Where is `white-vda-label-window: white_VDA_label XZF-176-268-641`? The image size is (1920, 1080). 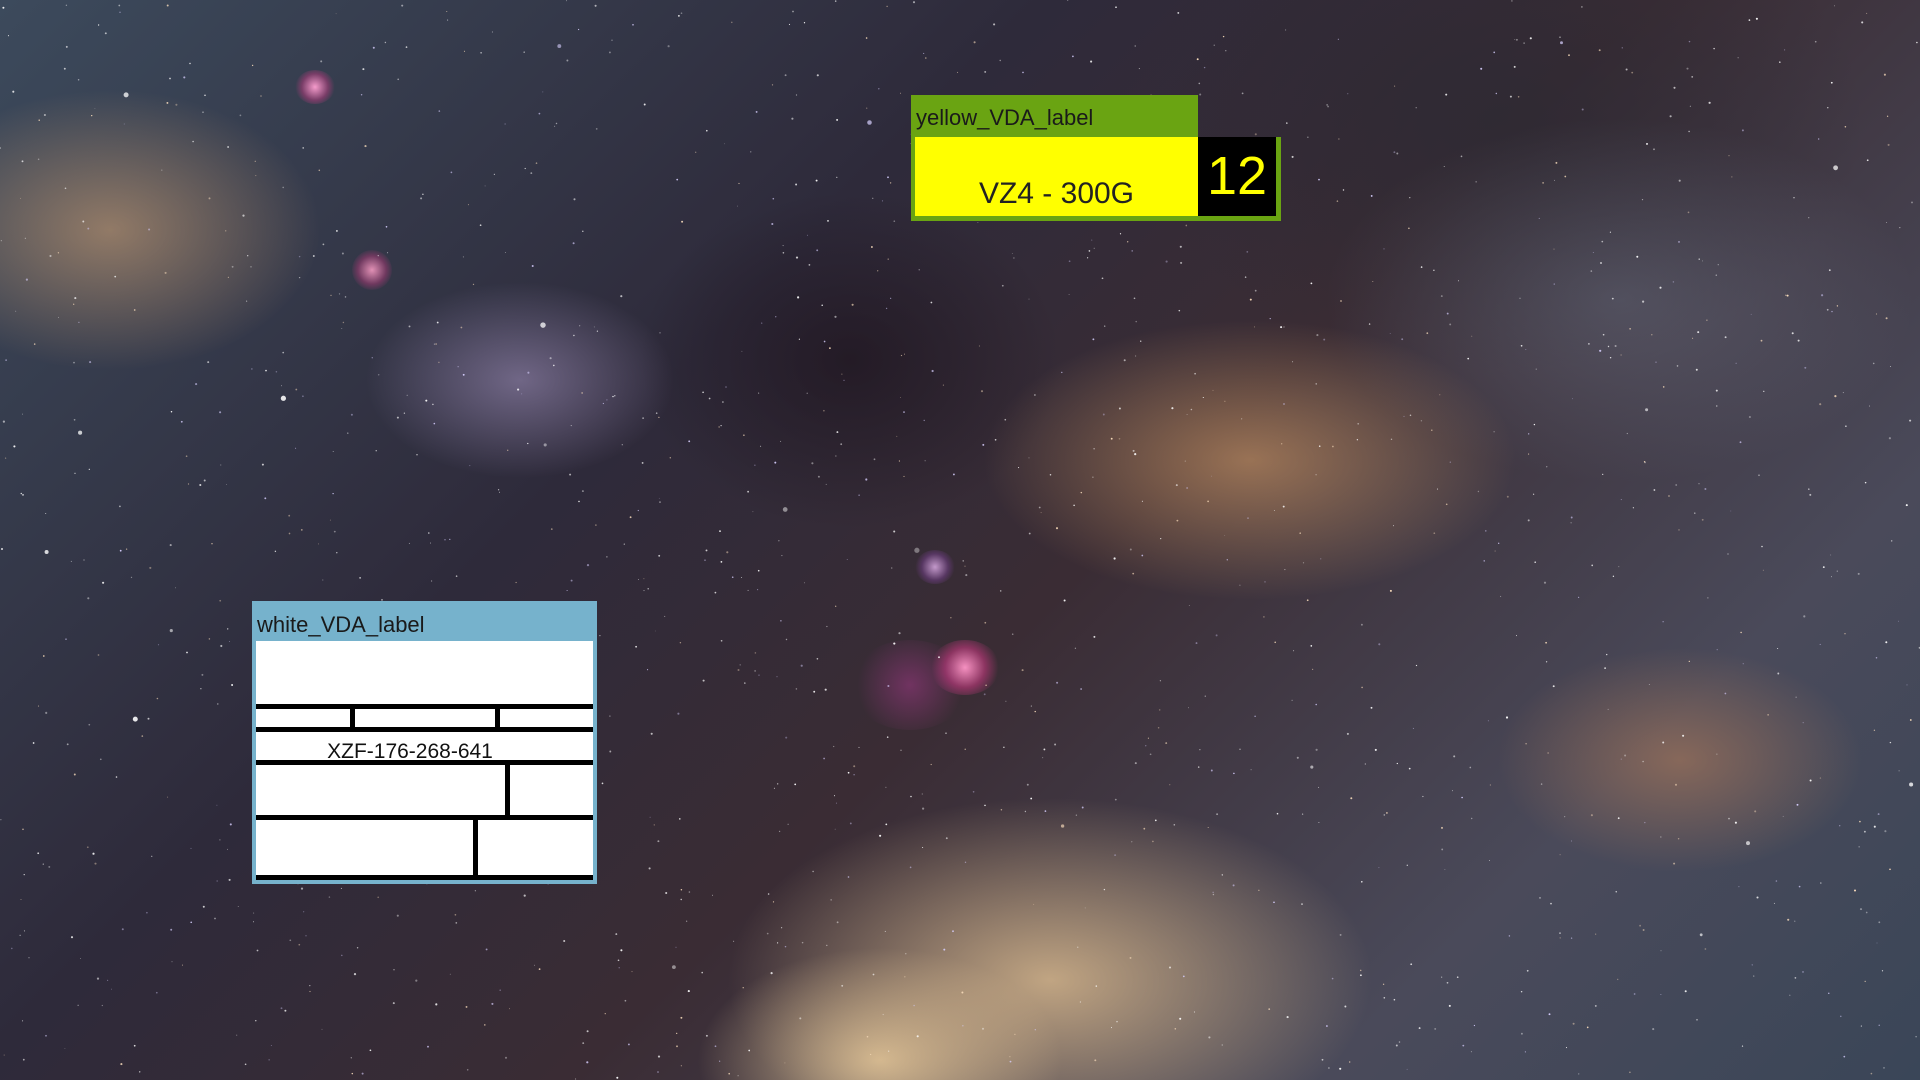
white-vda-label-window: white_VDA_label XZF-176-268-641 is located at coordinates (424, 742).